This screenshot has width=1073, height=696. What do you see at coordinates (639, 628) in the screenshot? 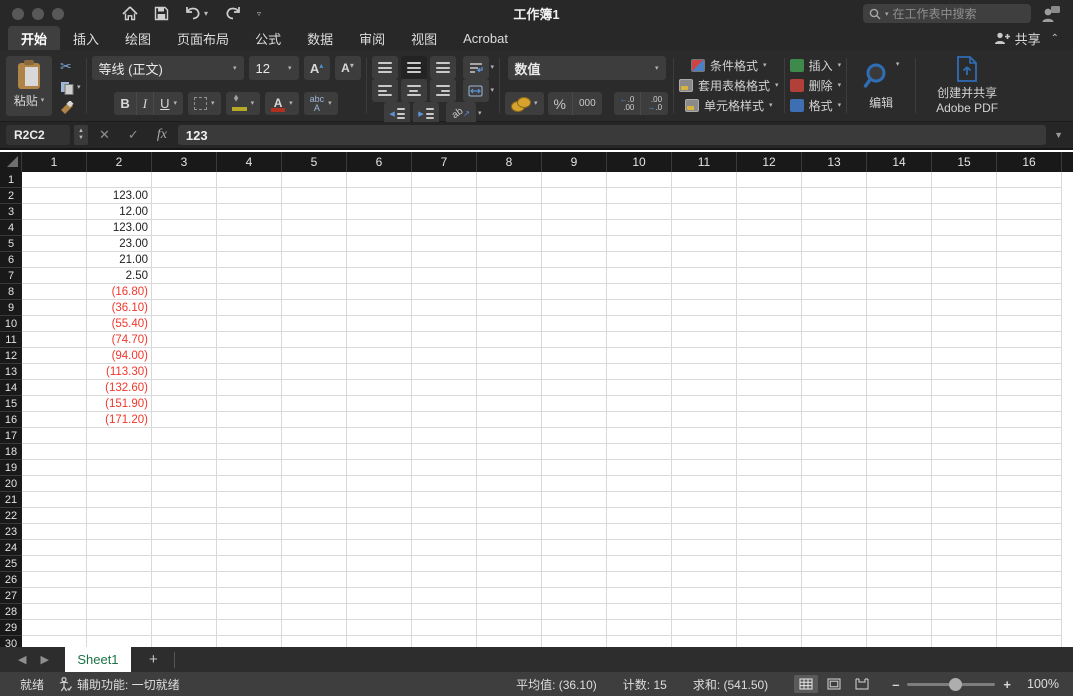
I see `cell-R29C10` at bounding box center [639, 628].